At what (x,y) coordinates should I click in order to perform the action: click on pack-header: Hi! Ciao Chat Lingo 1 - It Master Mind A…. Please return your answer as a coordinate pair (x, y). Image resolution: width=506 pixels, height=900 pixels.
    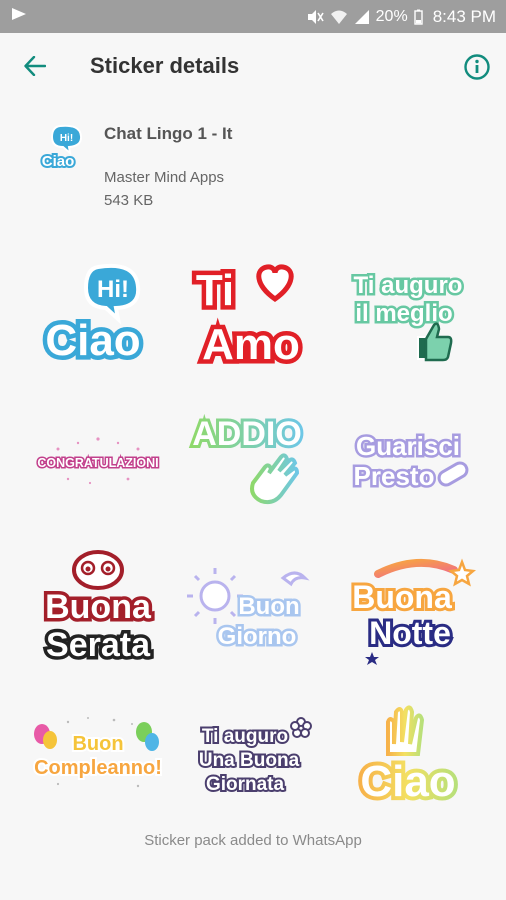
    Looking at the image, I should click on (253, 167).